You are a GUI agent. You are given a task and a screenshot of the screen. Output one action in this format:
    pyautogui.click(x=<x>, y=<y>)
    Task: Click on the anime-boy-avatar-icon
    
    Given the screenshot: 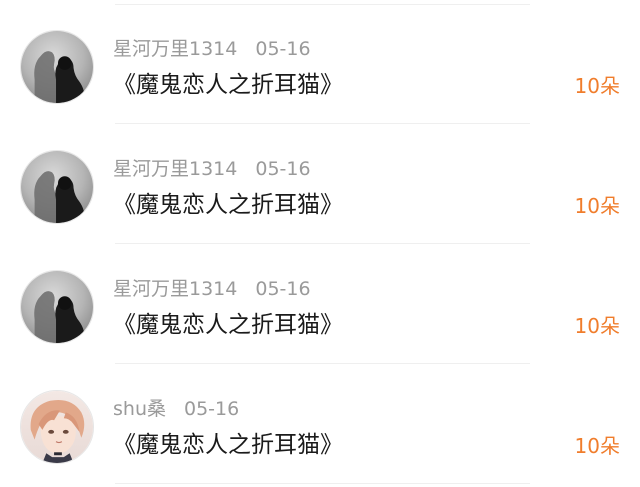 What is the action you would take?
    pyautogui.click(x=57, y=427)
    